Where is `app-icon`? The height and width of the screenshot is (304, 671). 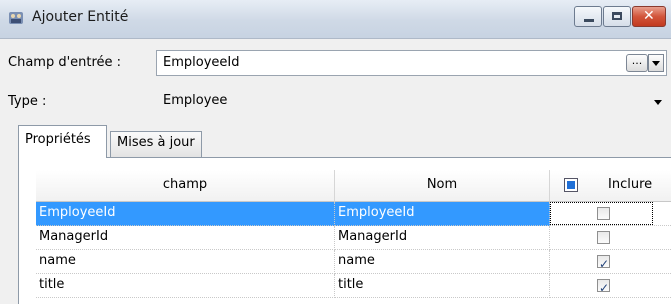
app-icon is located at coordinates (16, 18).